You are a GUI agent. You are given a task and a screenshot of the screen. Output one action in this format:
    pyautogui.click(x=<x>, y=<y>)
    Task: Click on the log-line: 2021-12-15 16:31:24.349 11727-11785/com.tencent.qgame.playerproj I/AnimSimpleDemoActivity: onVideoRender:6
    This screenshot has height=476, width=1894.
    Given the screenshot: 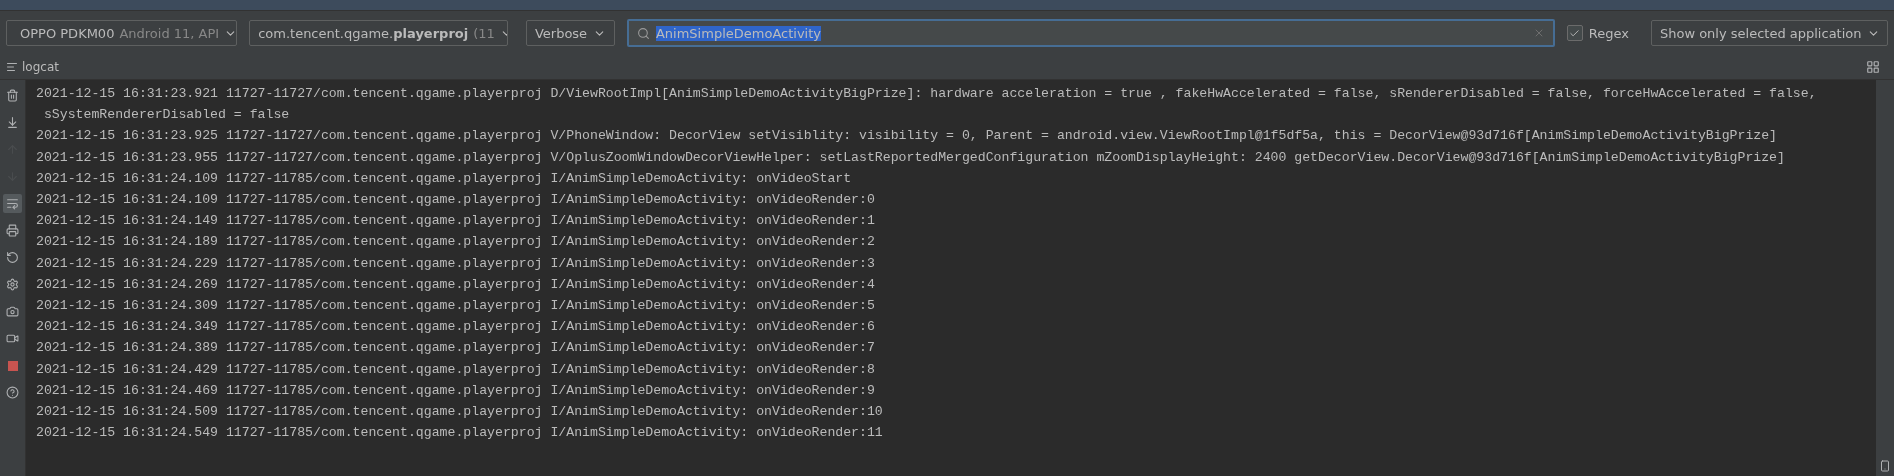 What is the action you would take?
    pyautogui.click(x=456, y=327)
    